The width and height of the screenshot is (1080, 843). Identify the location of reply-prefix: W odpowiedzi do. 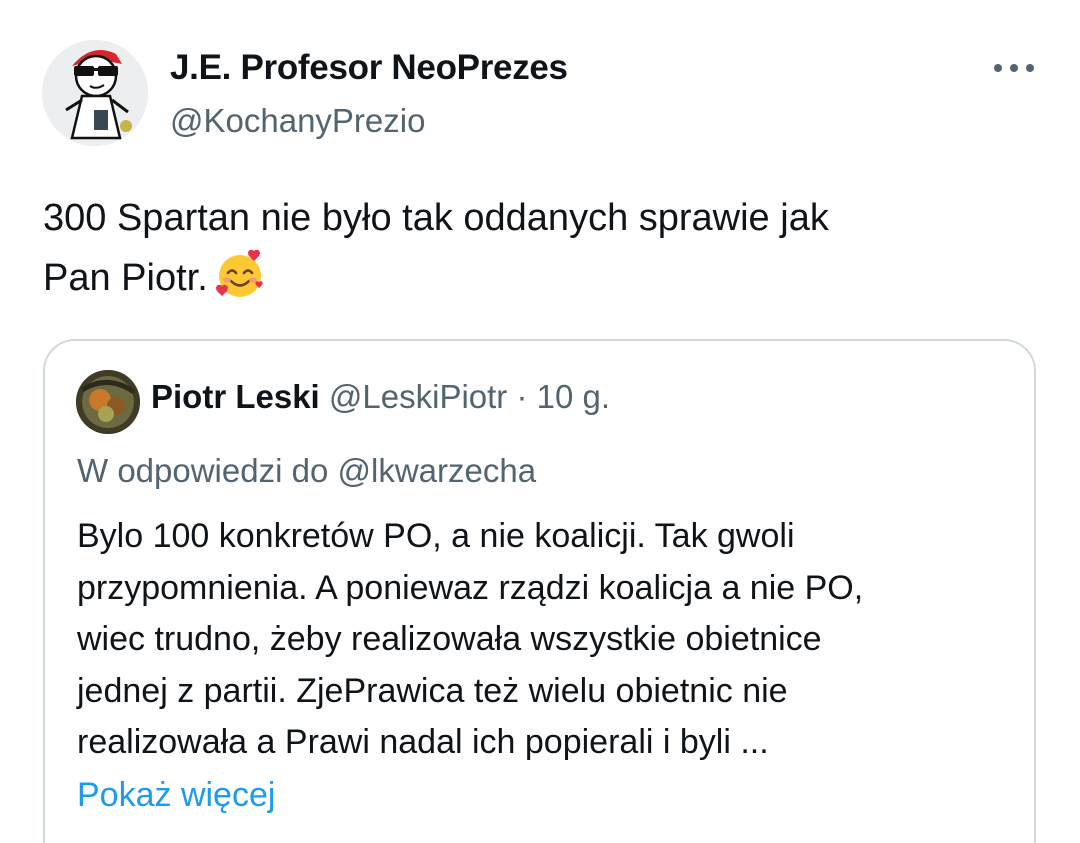
(203, 470).